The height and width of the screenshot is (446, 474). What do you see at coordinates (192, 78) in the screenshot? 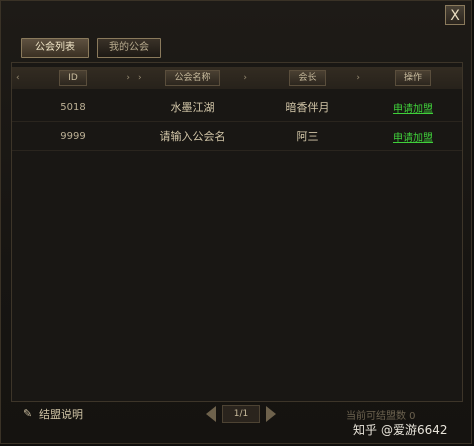
I see `header-guild-name: › 公会名称 ›` at bounding box center [192, 78].